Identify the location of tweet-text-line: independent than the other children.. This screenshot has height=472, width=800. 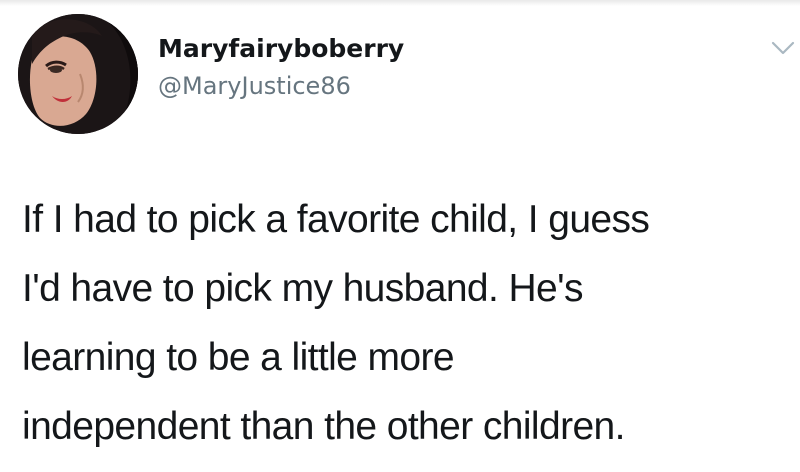
(323, 426).